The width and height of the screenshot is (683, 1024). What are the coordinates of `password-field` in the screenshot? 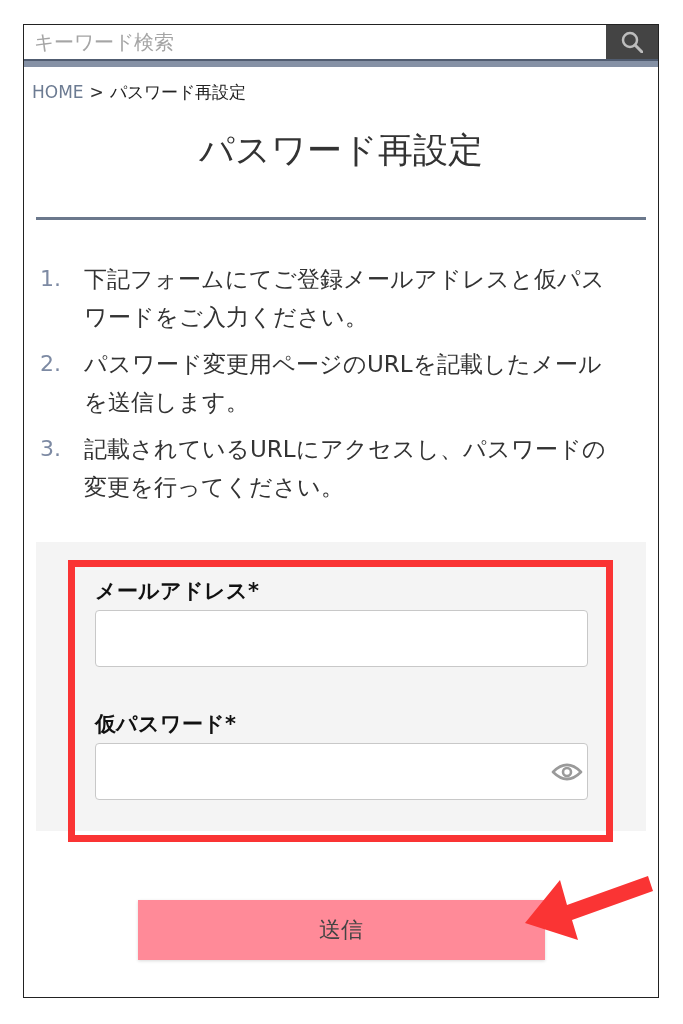 It's located at (341, 771).